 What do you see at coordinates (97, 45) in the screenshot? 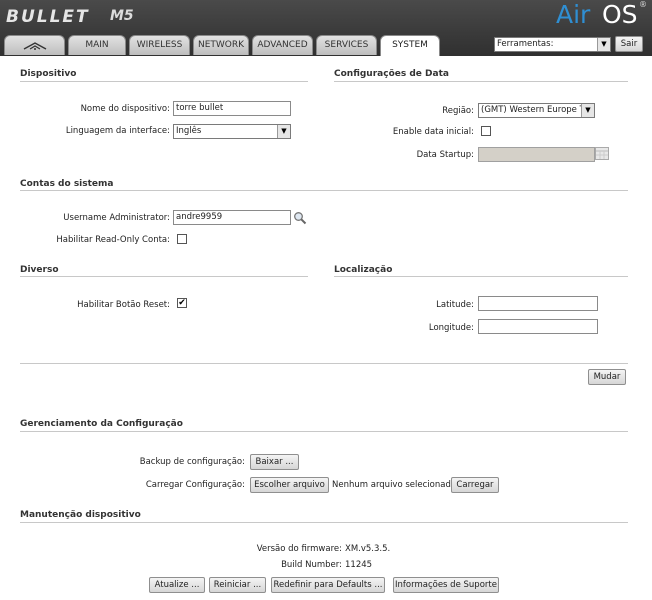
I see `tab-main: MAIN` at bounding box center [97, 45].